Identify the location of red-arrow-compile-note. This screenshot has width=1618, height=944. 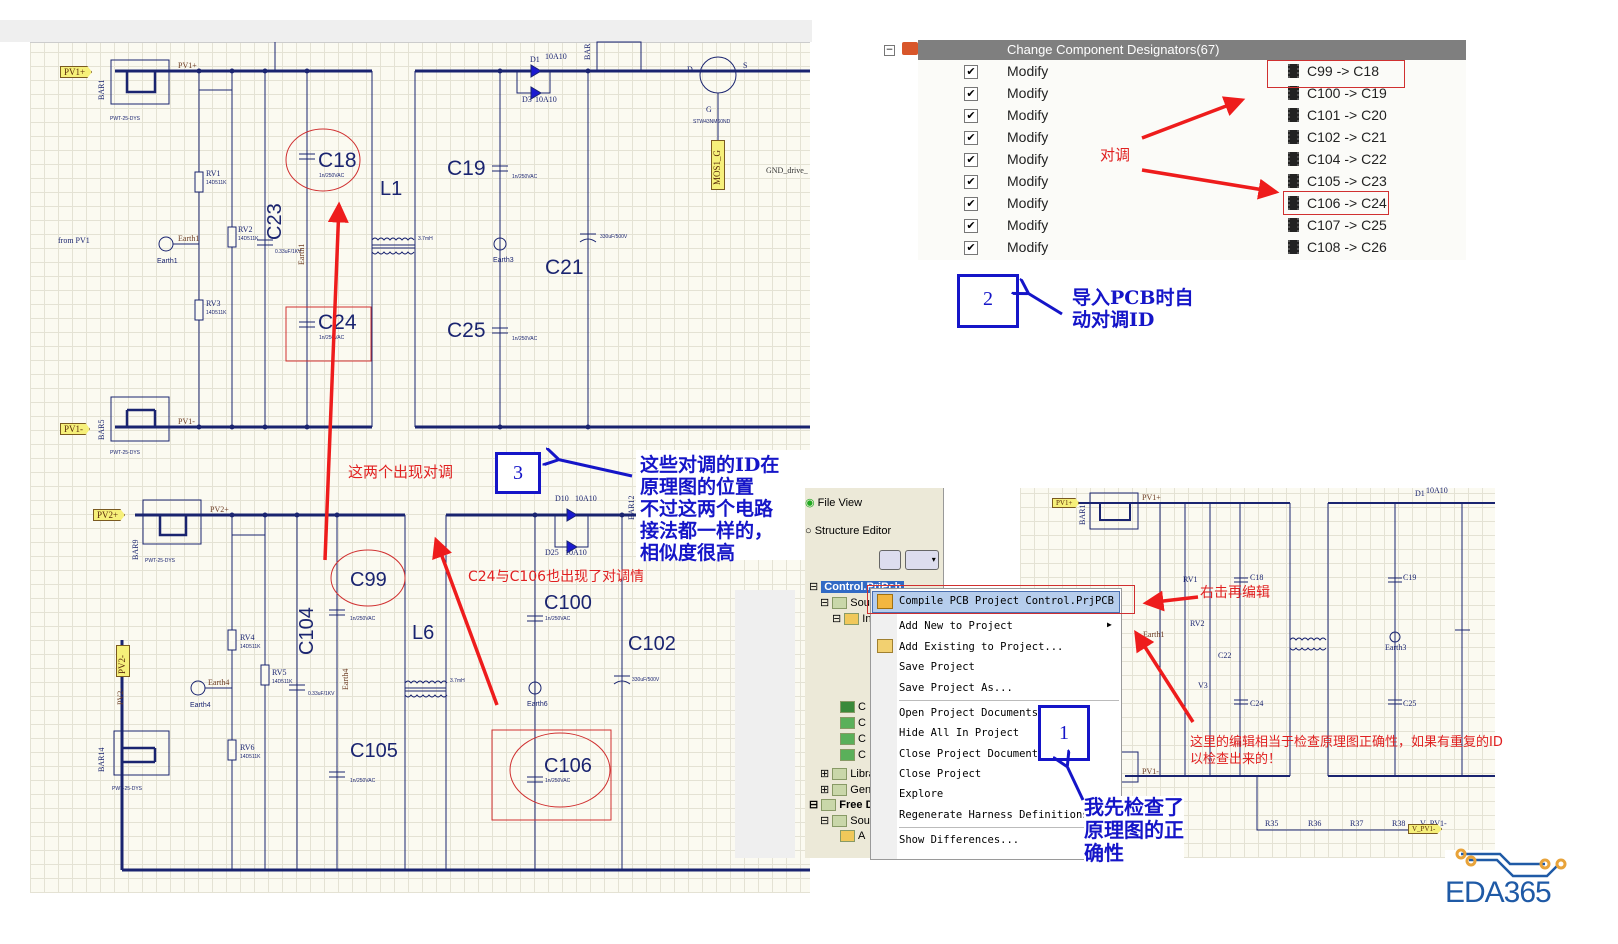
(1164, 676).